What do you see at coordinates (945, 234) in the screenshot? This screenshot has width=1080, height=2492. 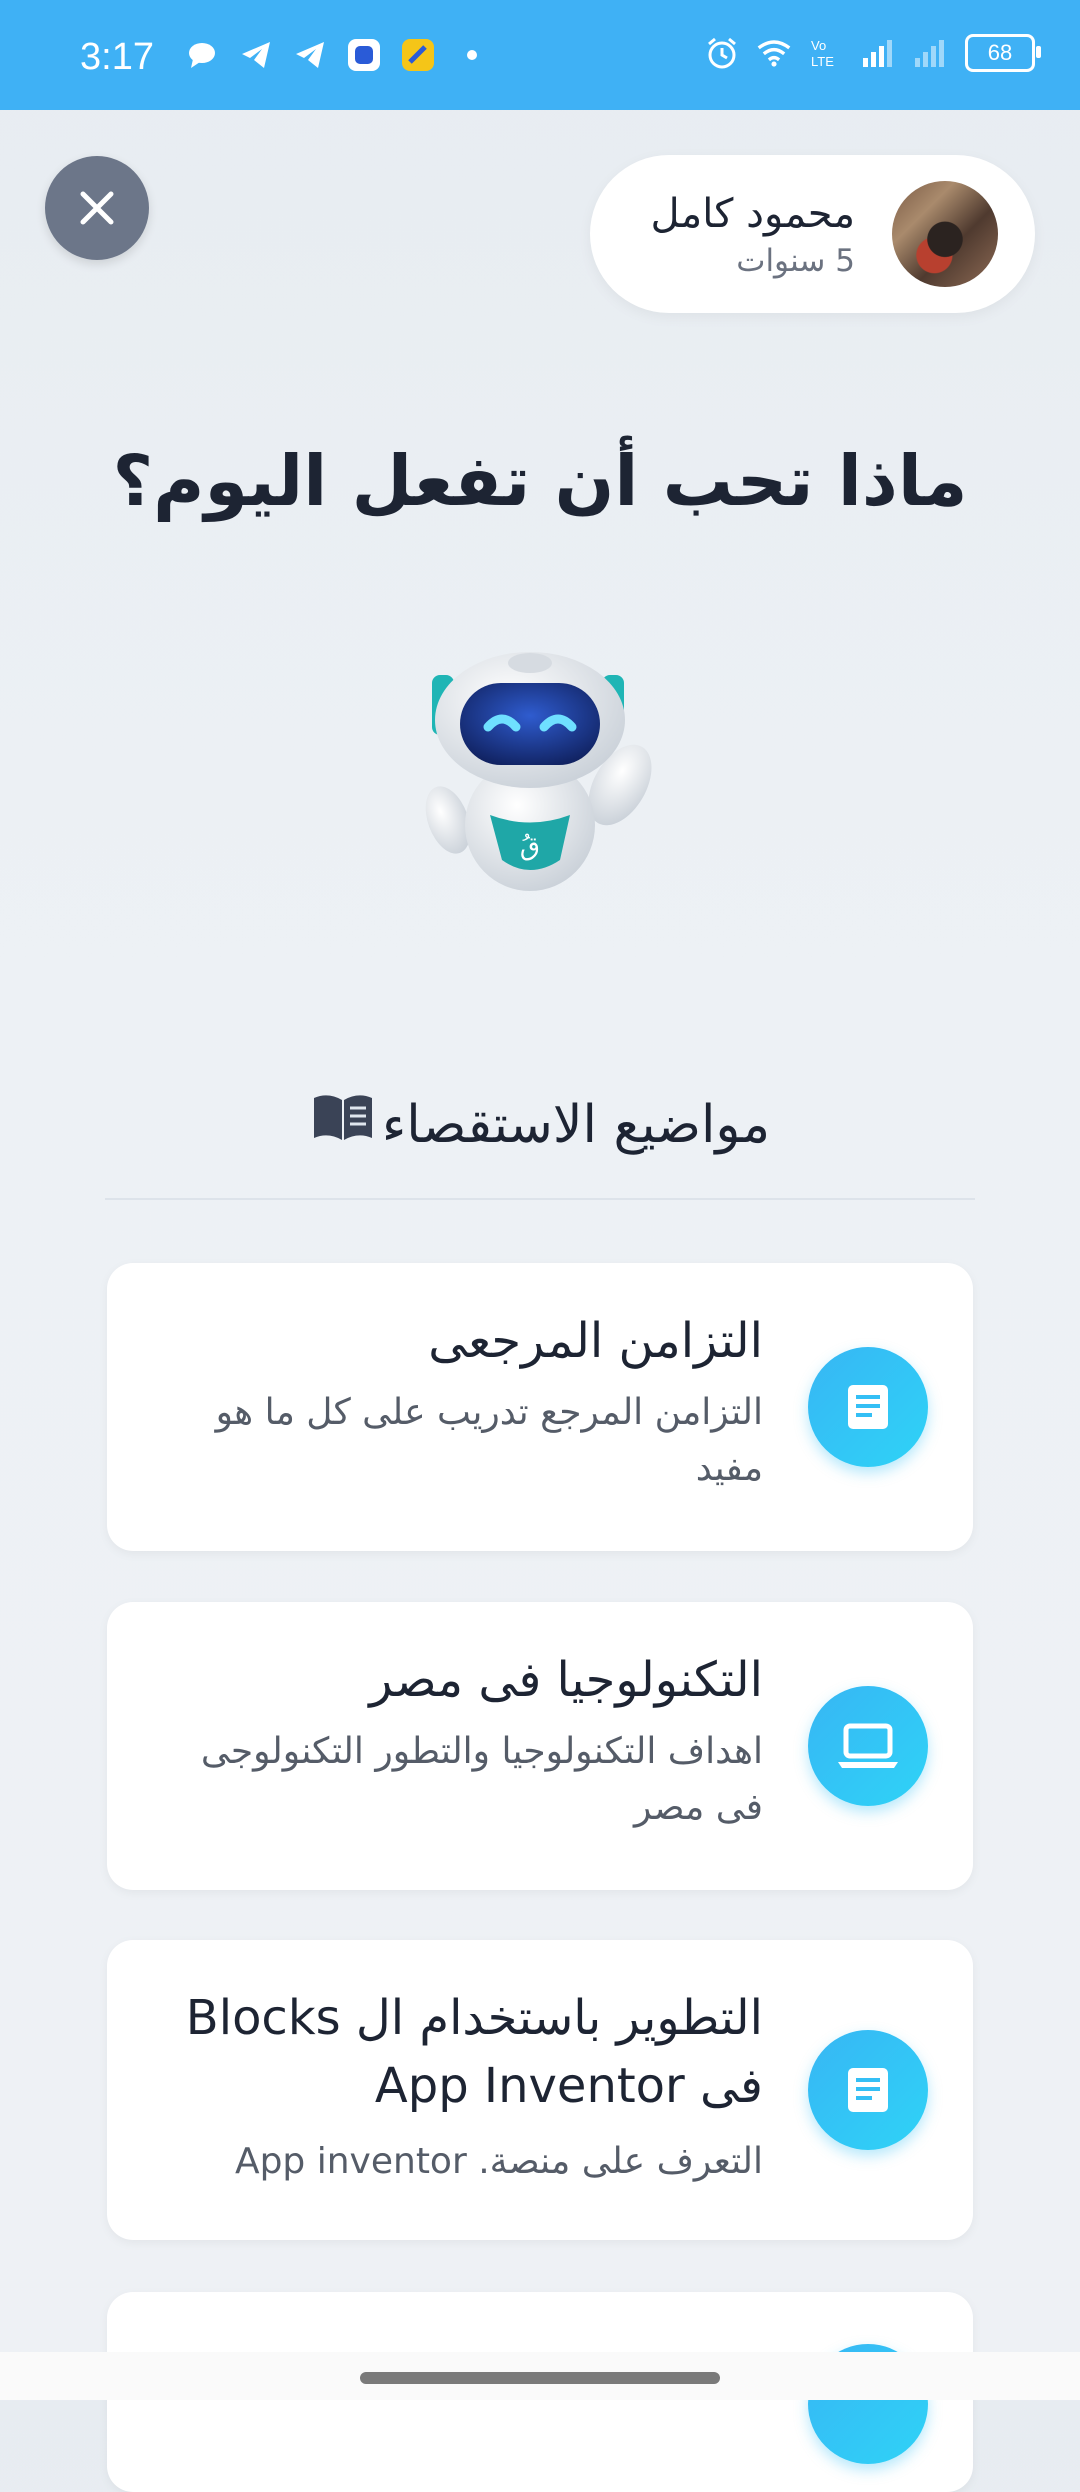 I see `avatar` at bounding box center [945, 234].